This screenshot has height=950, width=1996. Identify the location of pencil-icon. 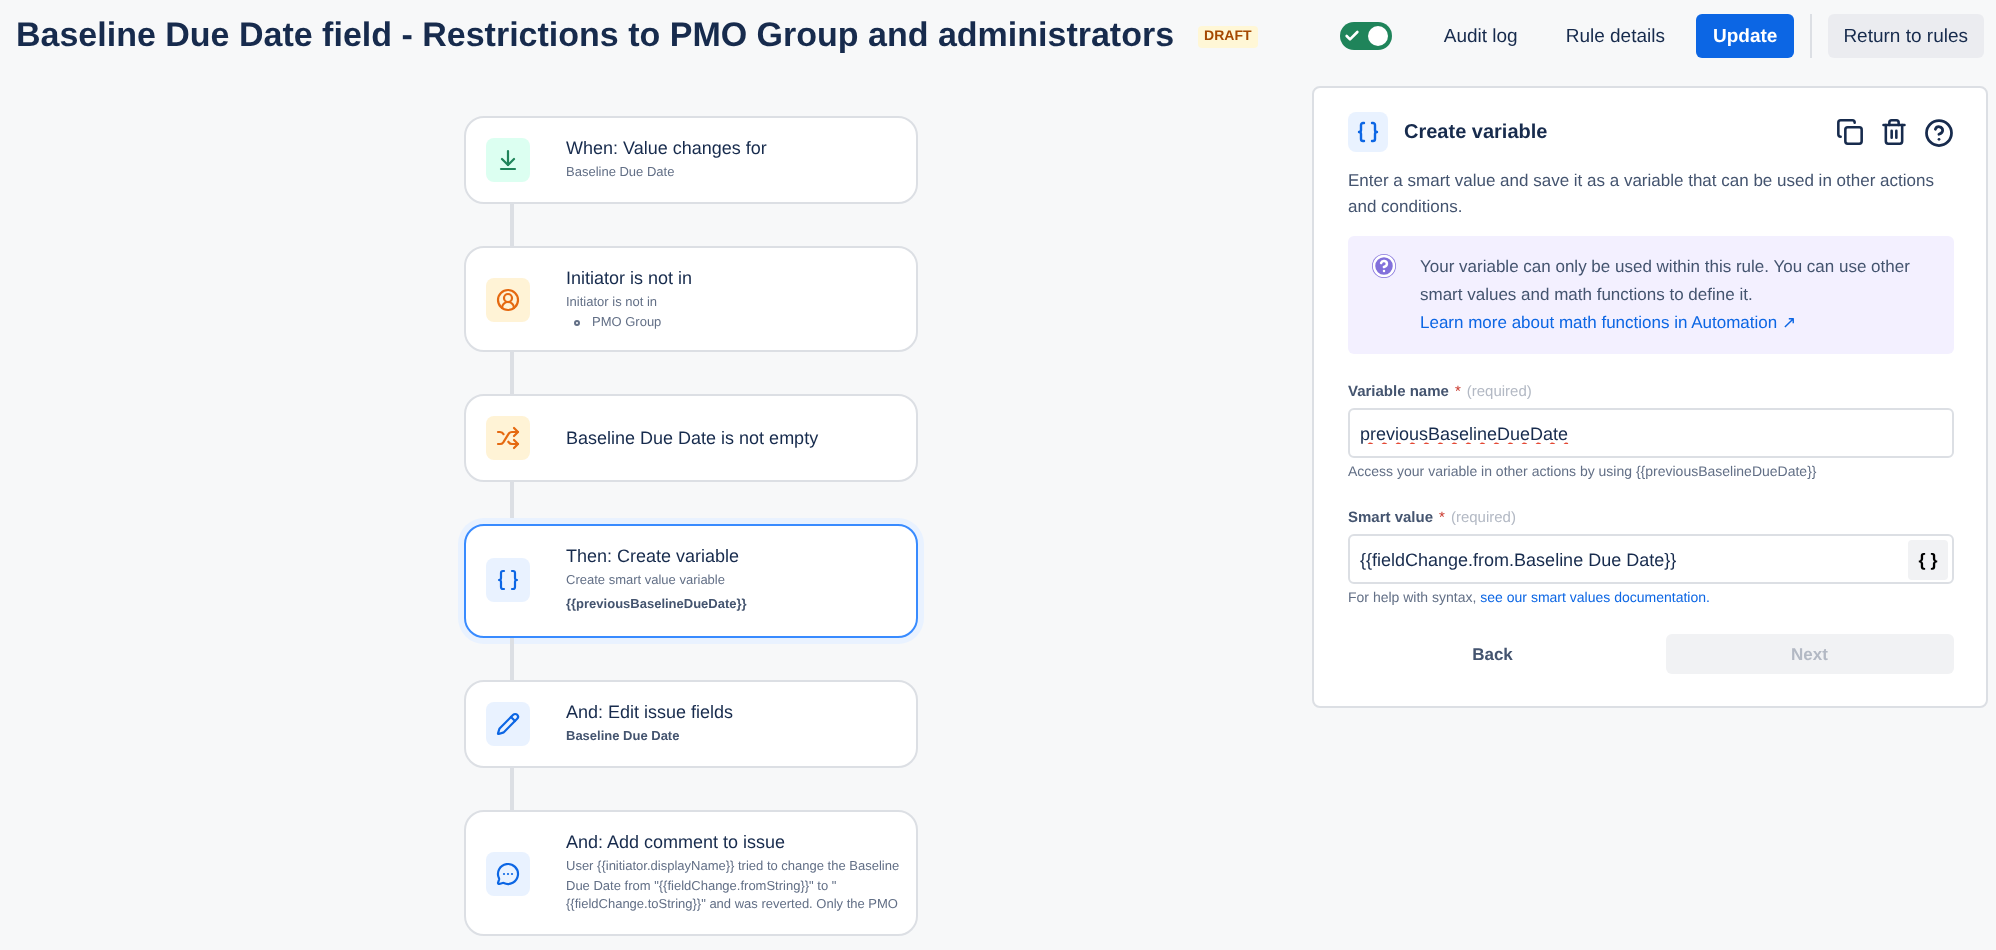
(508, 723).